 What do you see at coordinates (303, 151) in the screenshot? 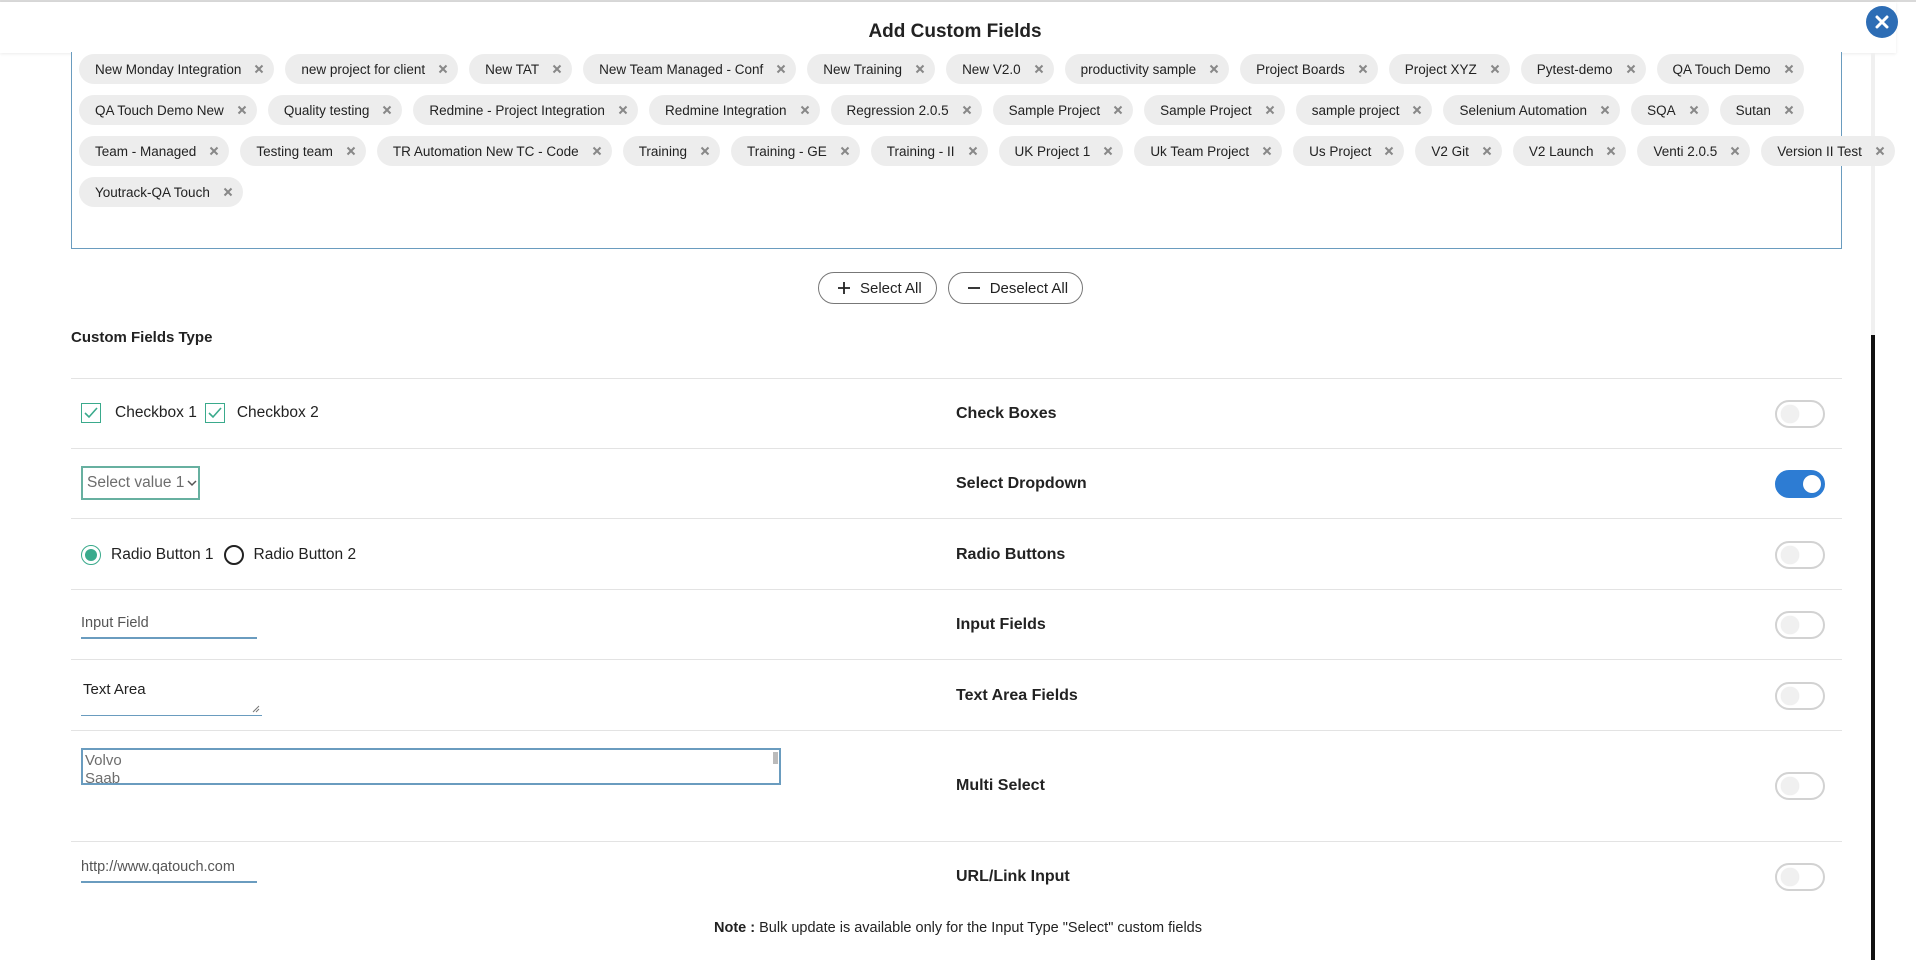
I see `project-tag: Testing team` at bounding box center [303, 151].